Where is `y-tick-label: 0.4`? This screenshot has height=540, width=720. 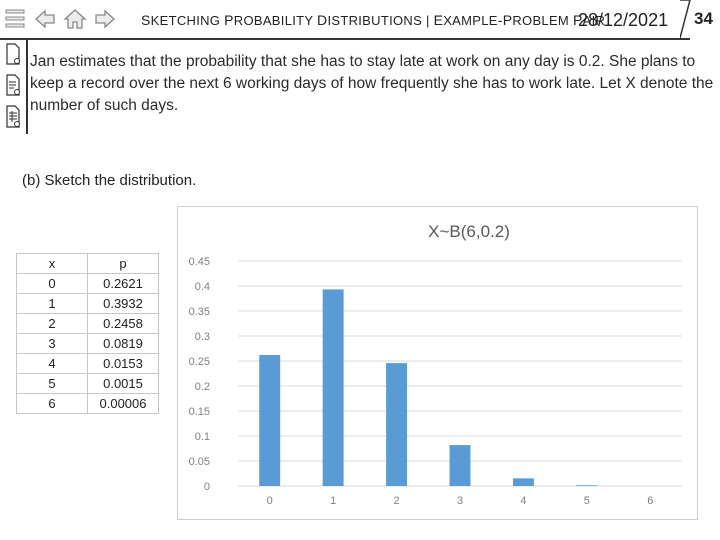
y-tick-label: 0.4 is located at coordinates (202, 287).